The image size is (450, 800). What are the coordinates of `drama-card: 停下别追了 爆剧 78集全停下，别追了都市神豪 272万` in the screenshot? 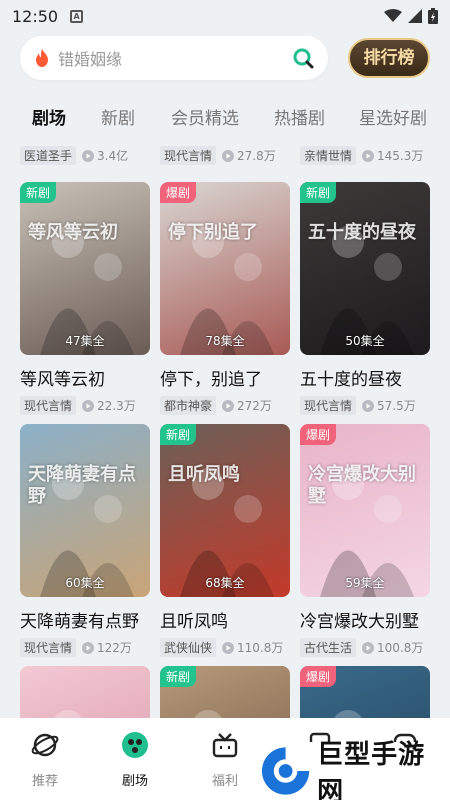 It's located at (225, 298).